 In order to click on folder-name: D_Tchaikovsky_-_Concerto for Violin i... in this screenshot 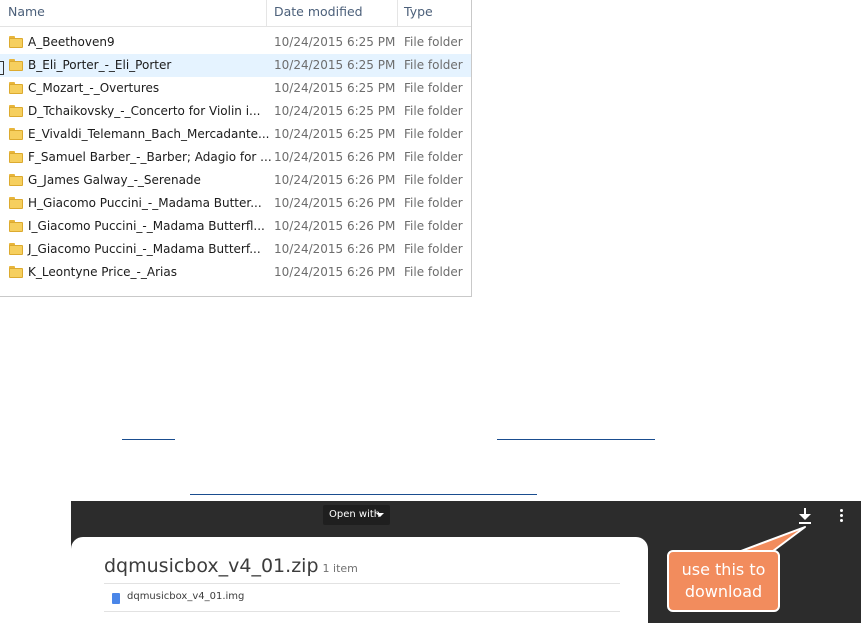, I will do `click(144, 111)`.